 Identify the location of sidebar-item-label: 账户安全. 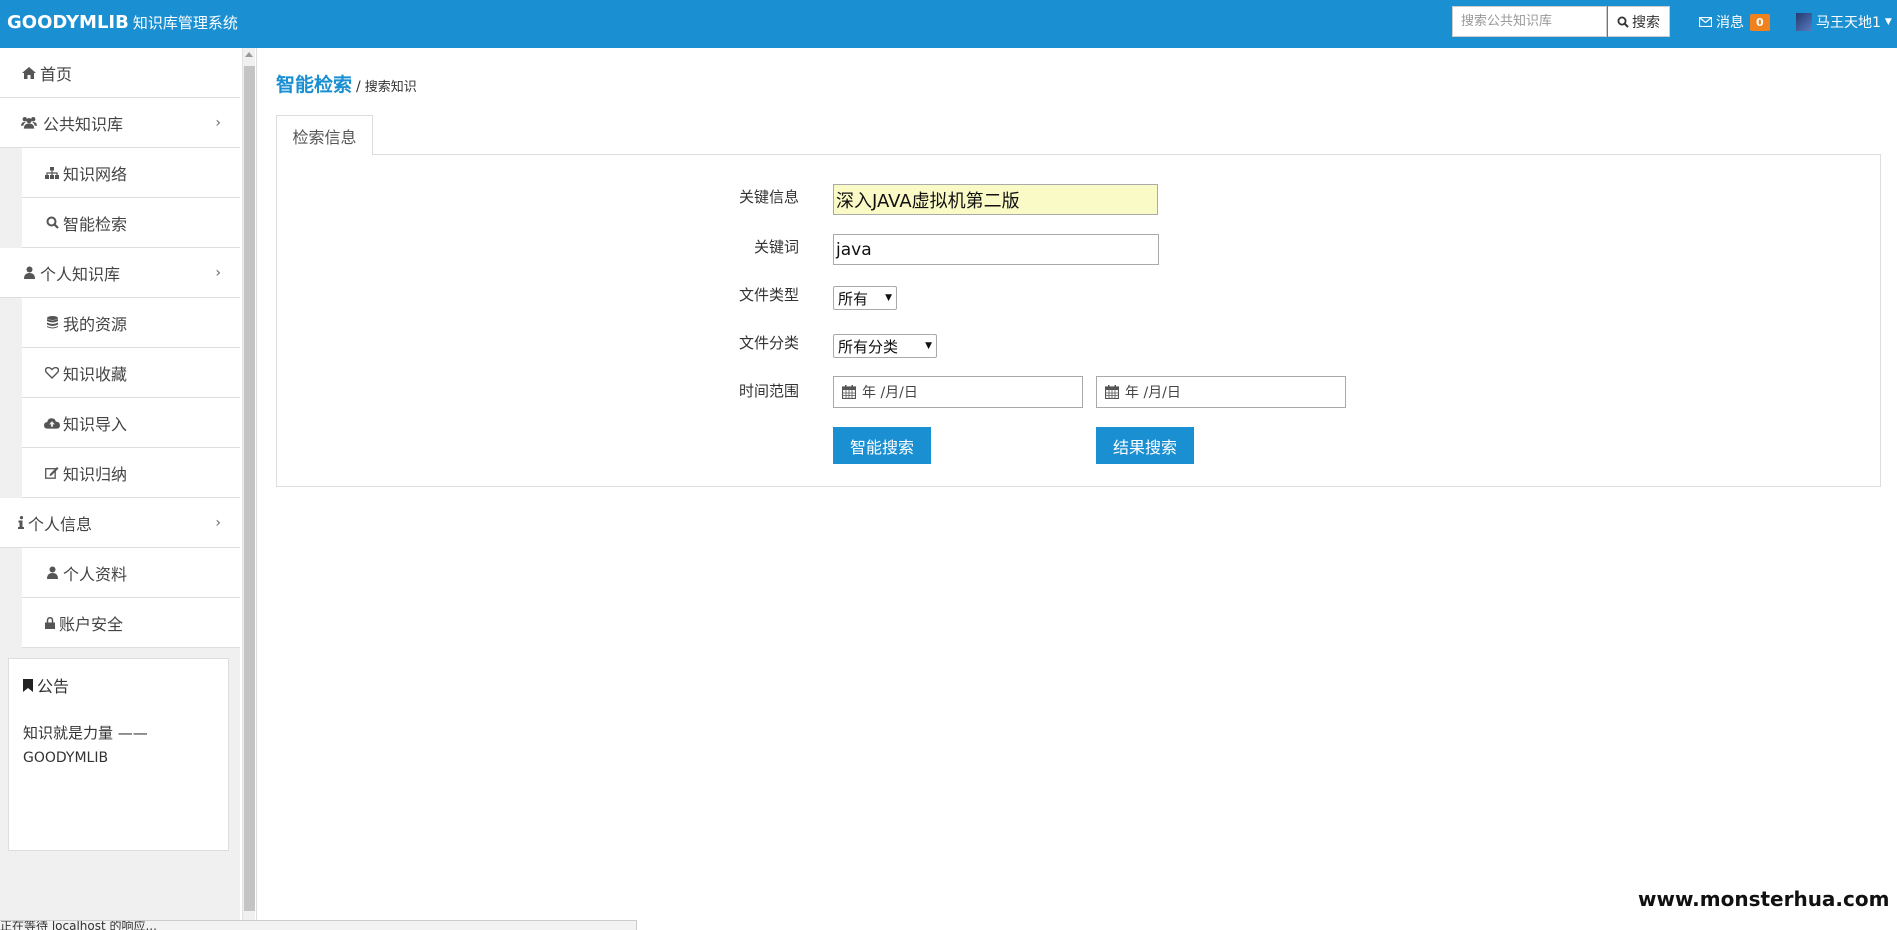
(91, 624).